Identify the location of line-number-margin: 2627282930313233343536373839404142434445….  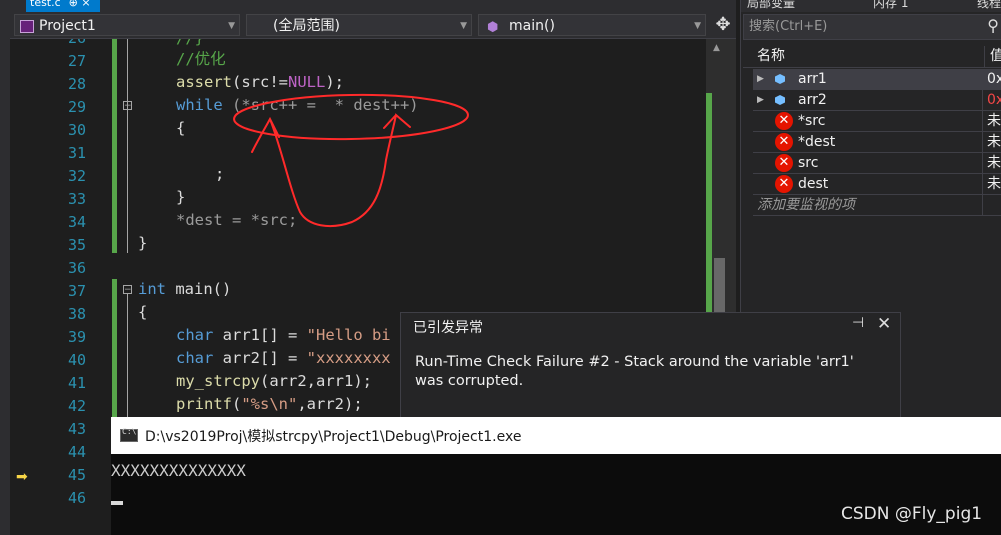
(49, 287).